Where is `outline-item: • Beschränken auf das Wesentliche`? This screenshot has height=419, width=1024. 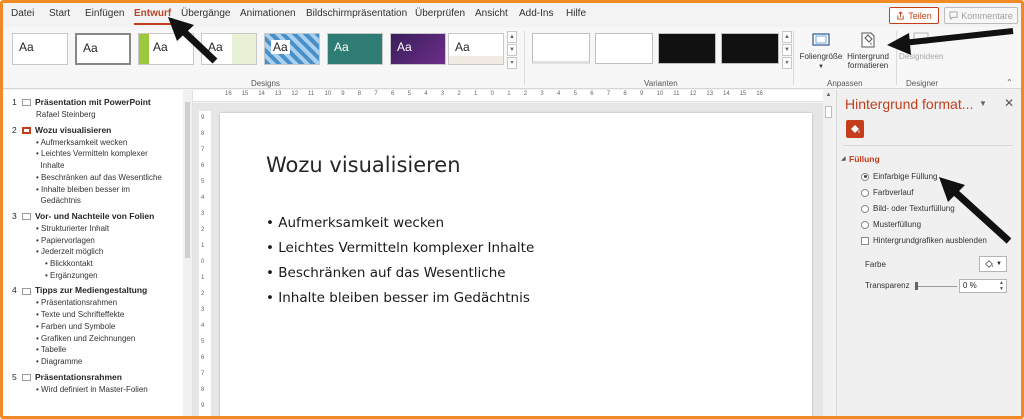 outline-item: • Beschränken auf das Wesentliche is located at coordinates (99, 177).